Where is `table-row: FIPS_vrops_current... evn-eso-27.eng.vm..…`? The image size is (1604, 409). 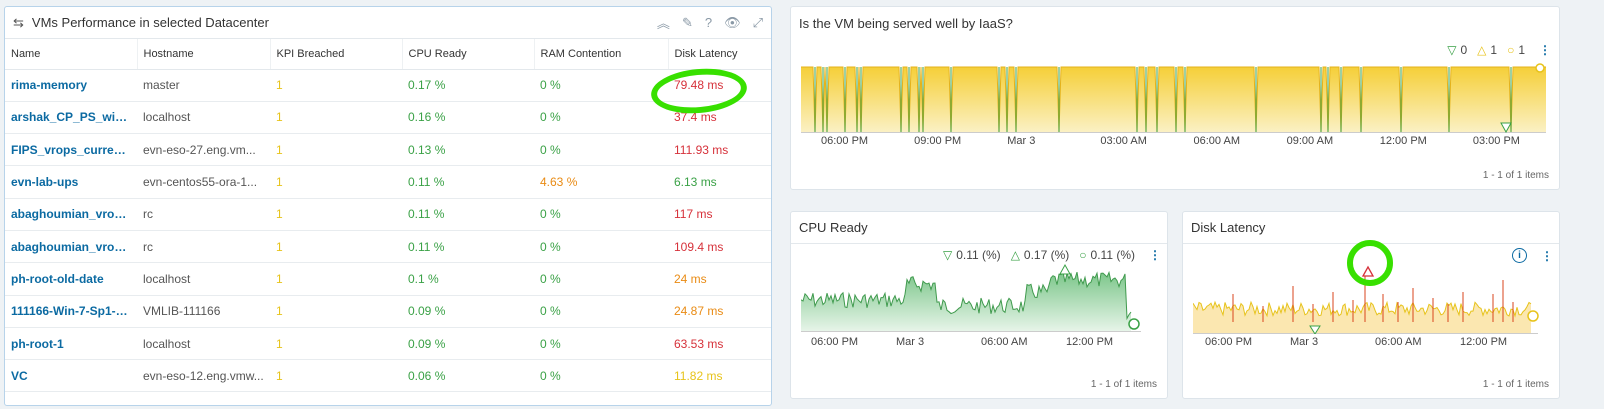 table-row: FIPS_vrops_current... evn-eso-27.eng.vm..… is located at coordinates (388, 150).